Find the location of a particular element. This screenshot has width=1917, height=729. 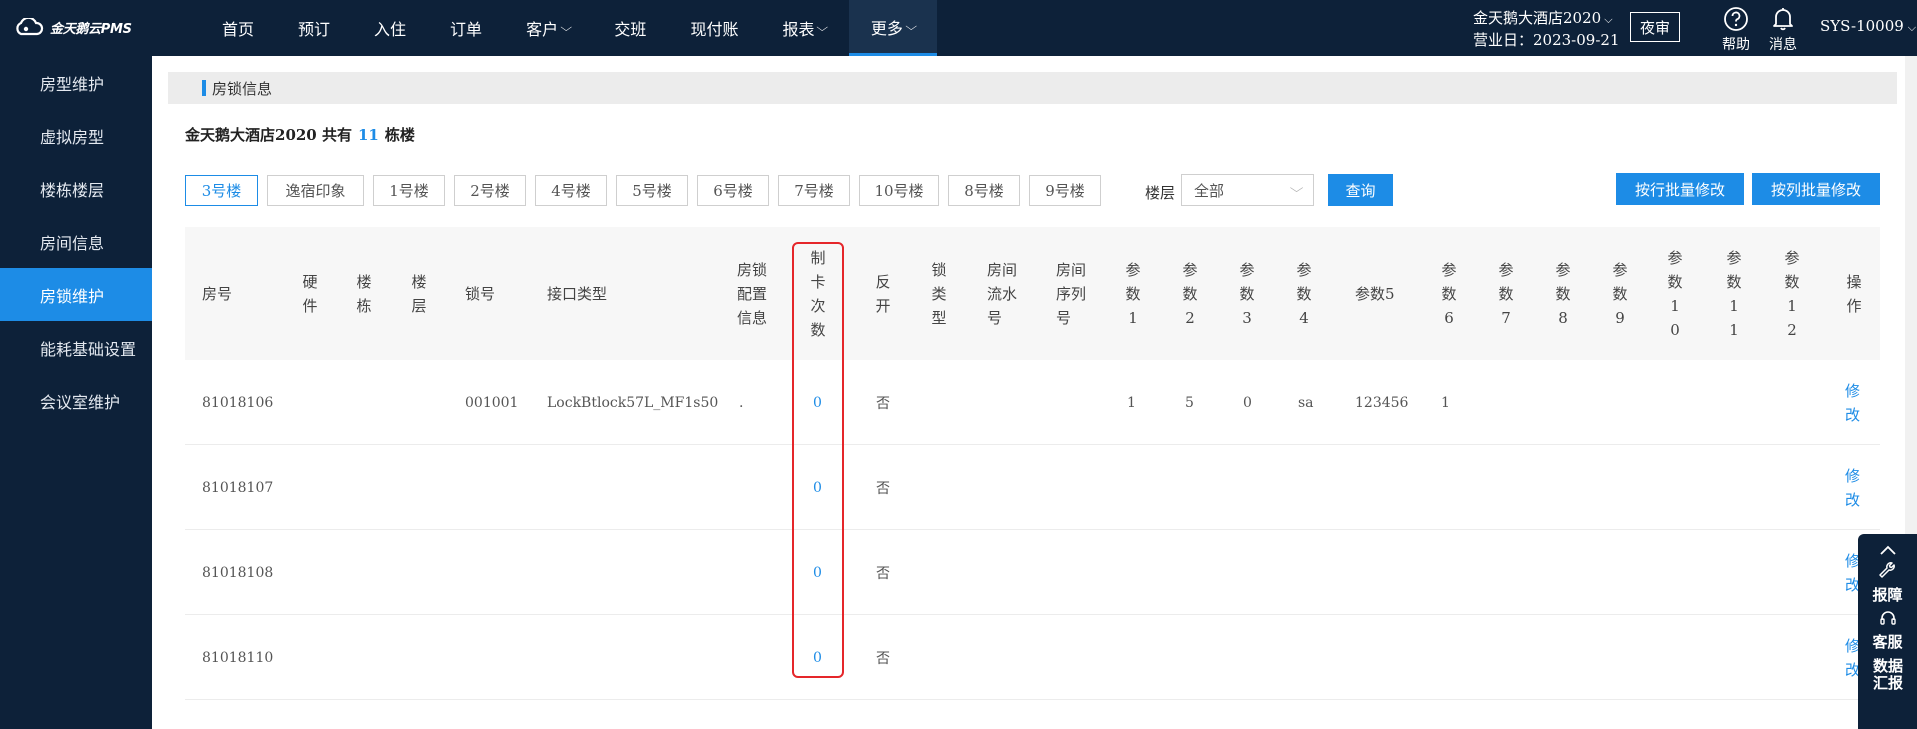

col-floor: 楼层 is located at coordinates (419, 293).